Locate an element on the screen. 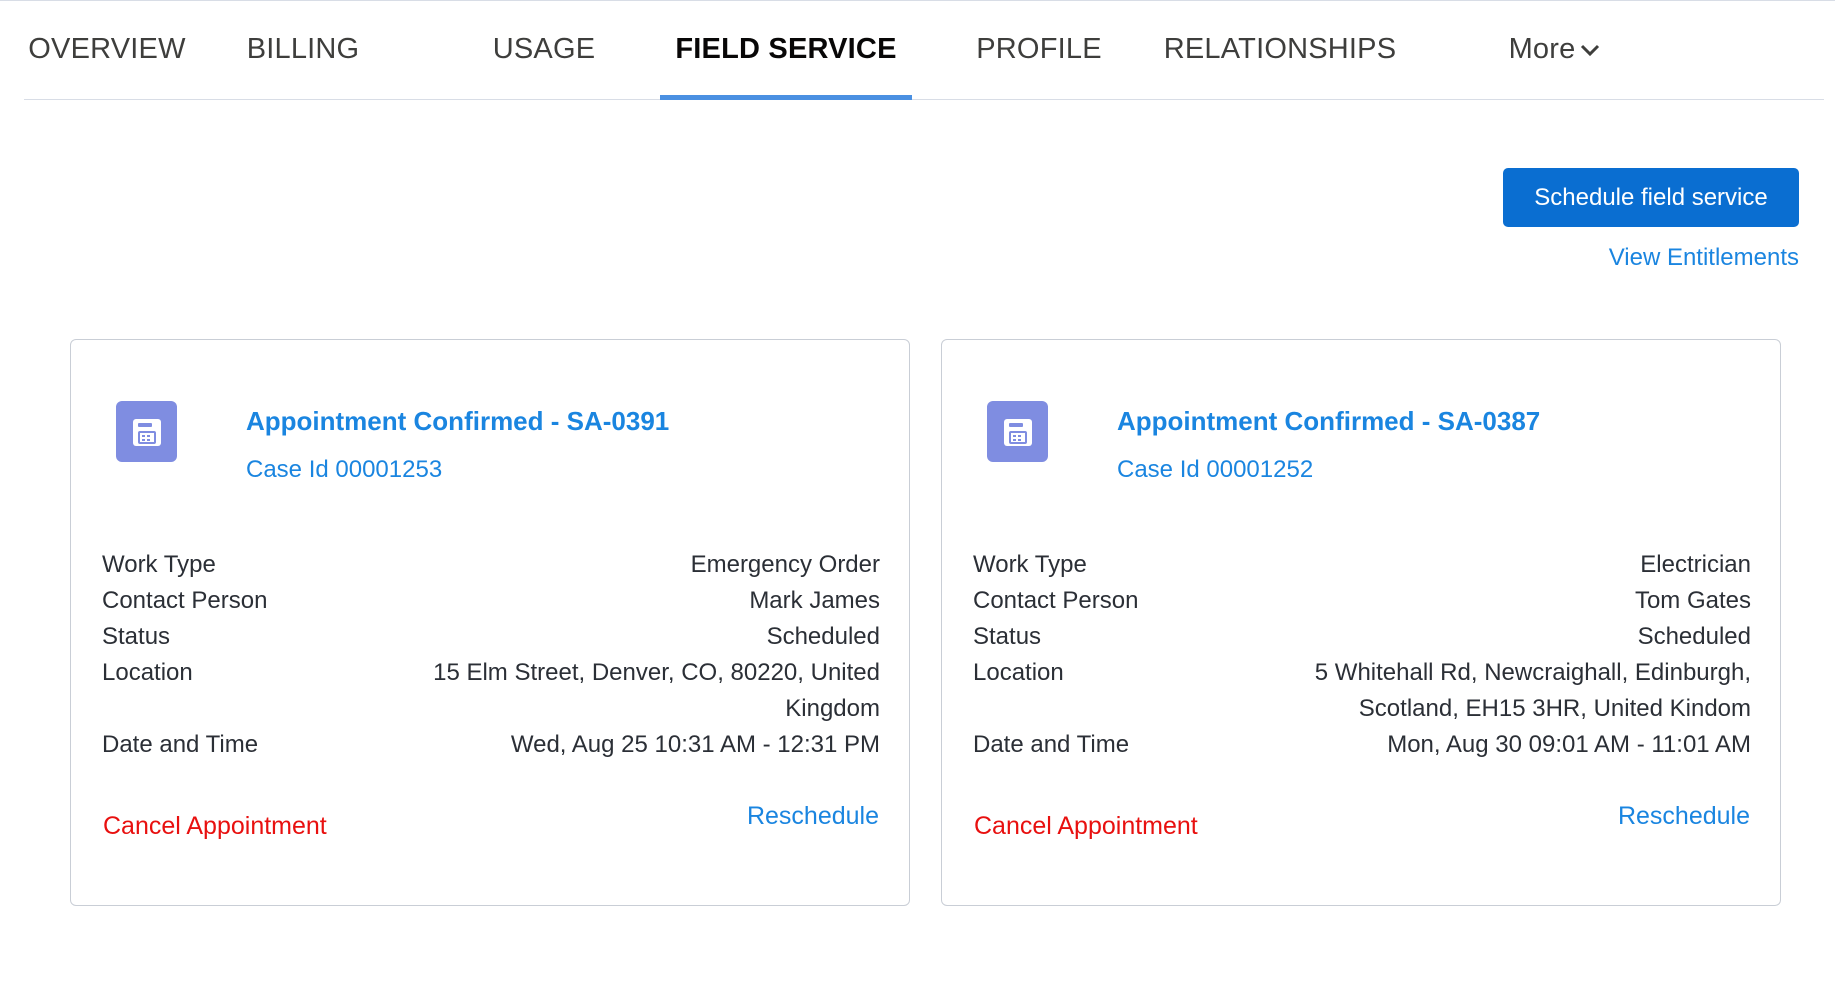 This screenshot has width=1835, height=986. view-entitlements-link: View Entitlements is located at coordinates (1704, 258).